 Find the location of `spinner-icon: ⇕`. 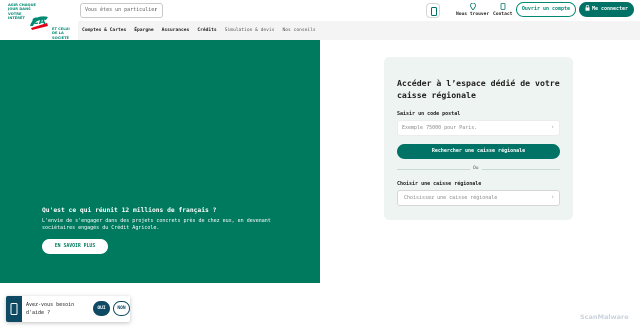

spinner-icon: ⇕ is located at coordinates (552, 127).